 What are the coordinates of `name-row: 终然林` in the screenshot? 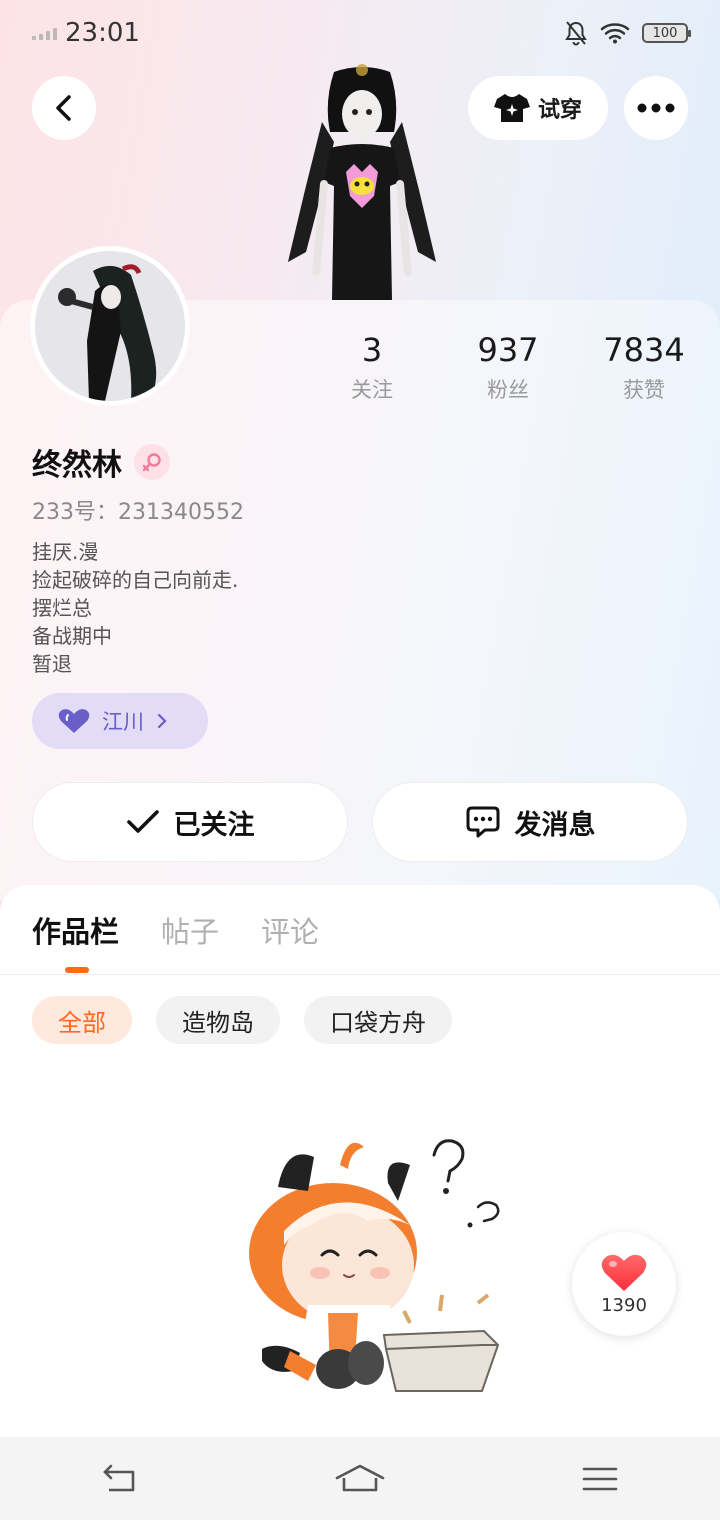 It's located at (101, 462).